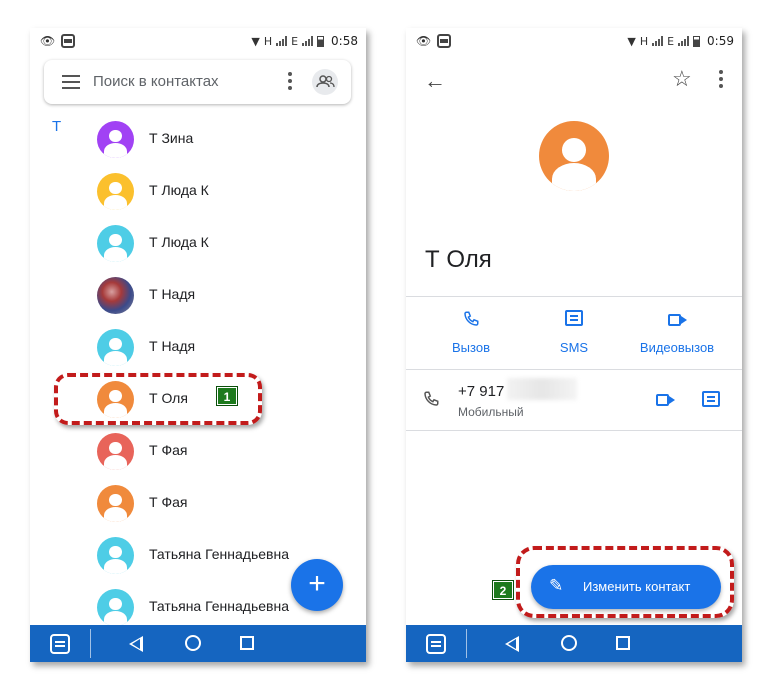 The image size is (772, 693). Describe the element at coordinates (317, 585) in the screenshot. I see `add-contact-button: +` at that location.